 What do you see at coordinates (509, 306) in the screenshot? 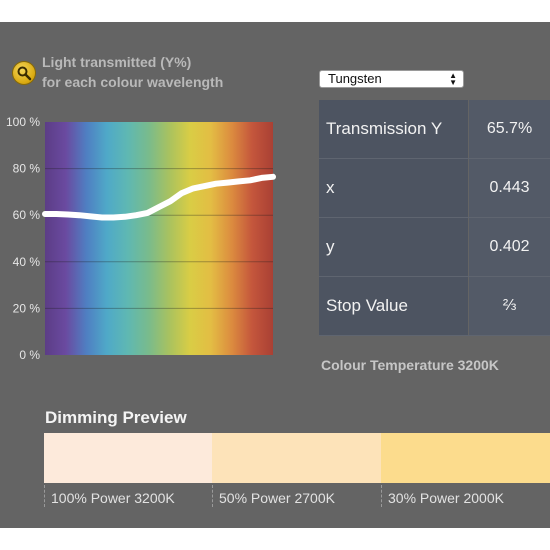
I see `row-value: ⅔` at bounding box center [509, 306].